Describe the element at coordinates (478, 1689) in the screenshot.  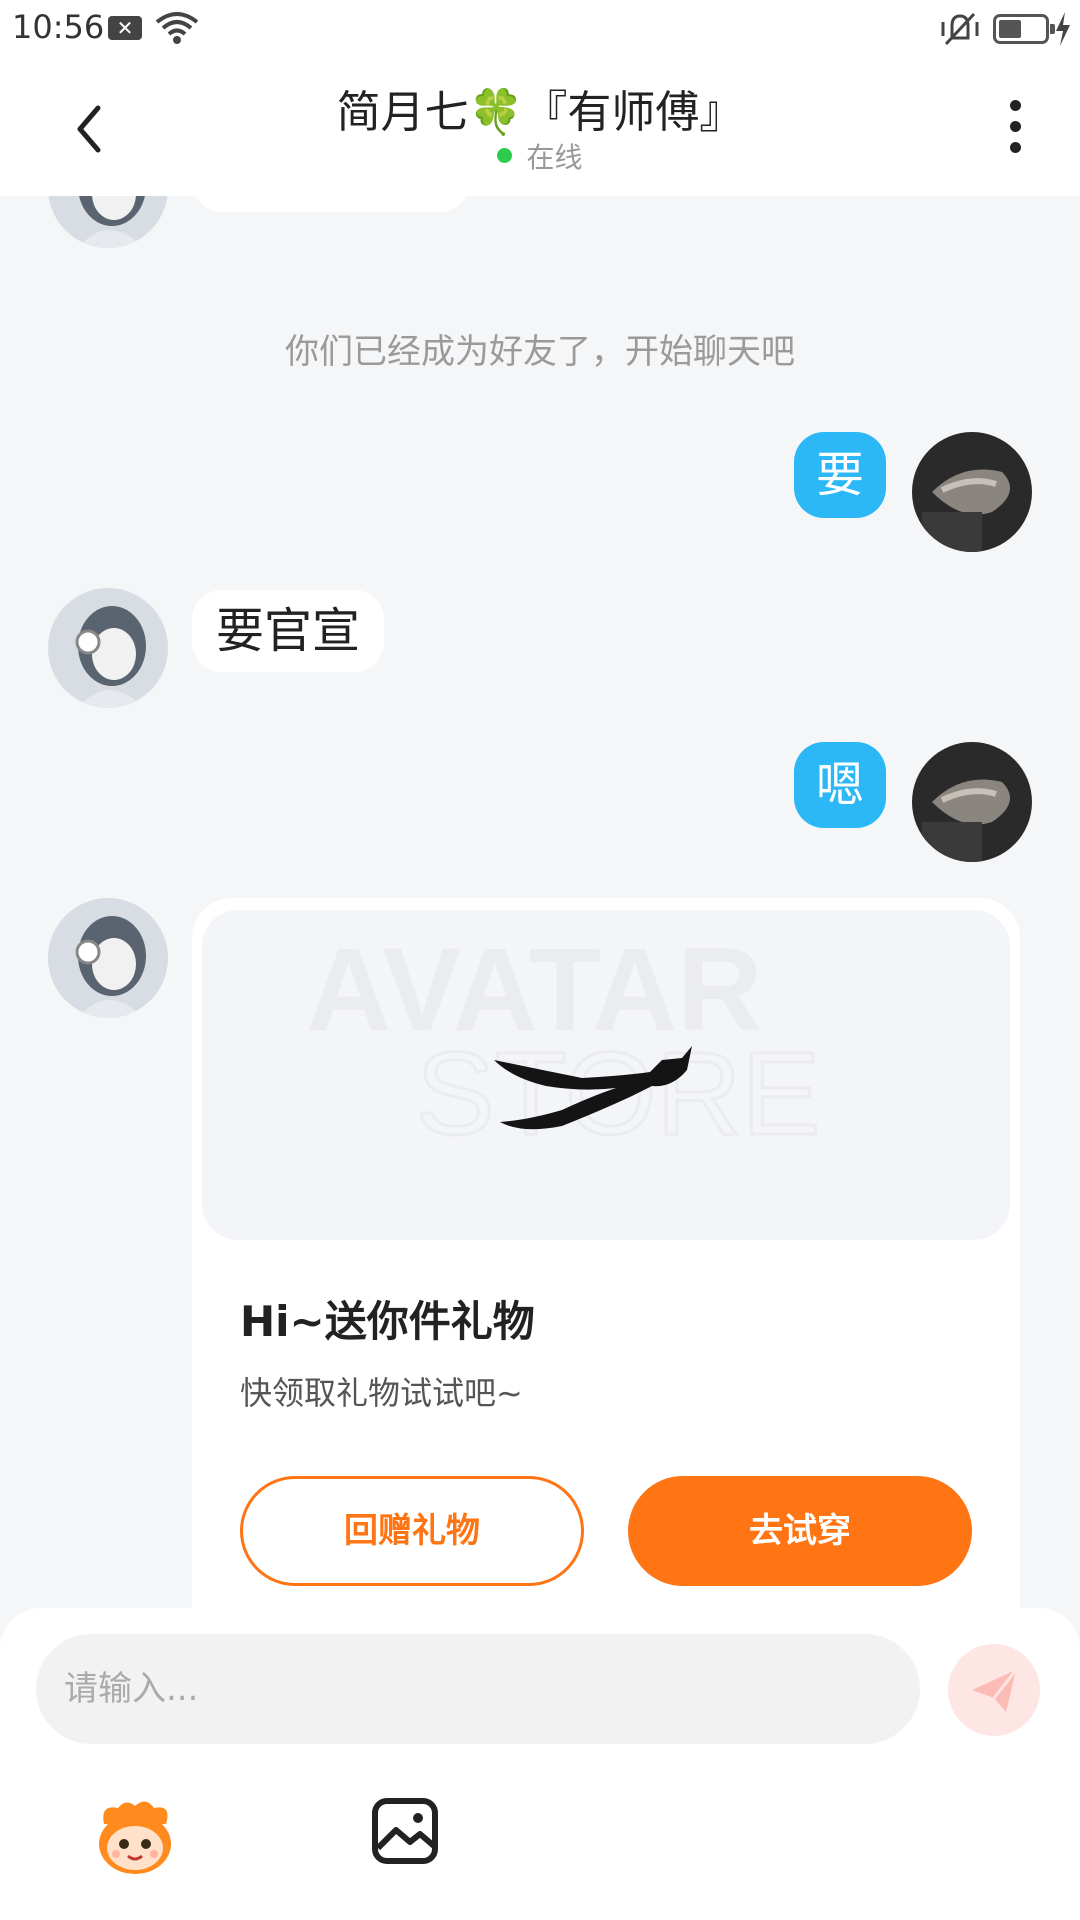
I see `message-input` at that location.